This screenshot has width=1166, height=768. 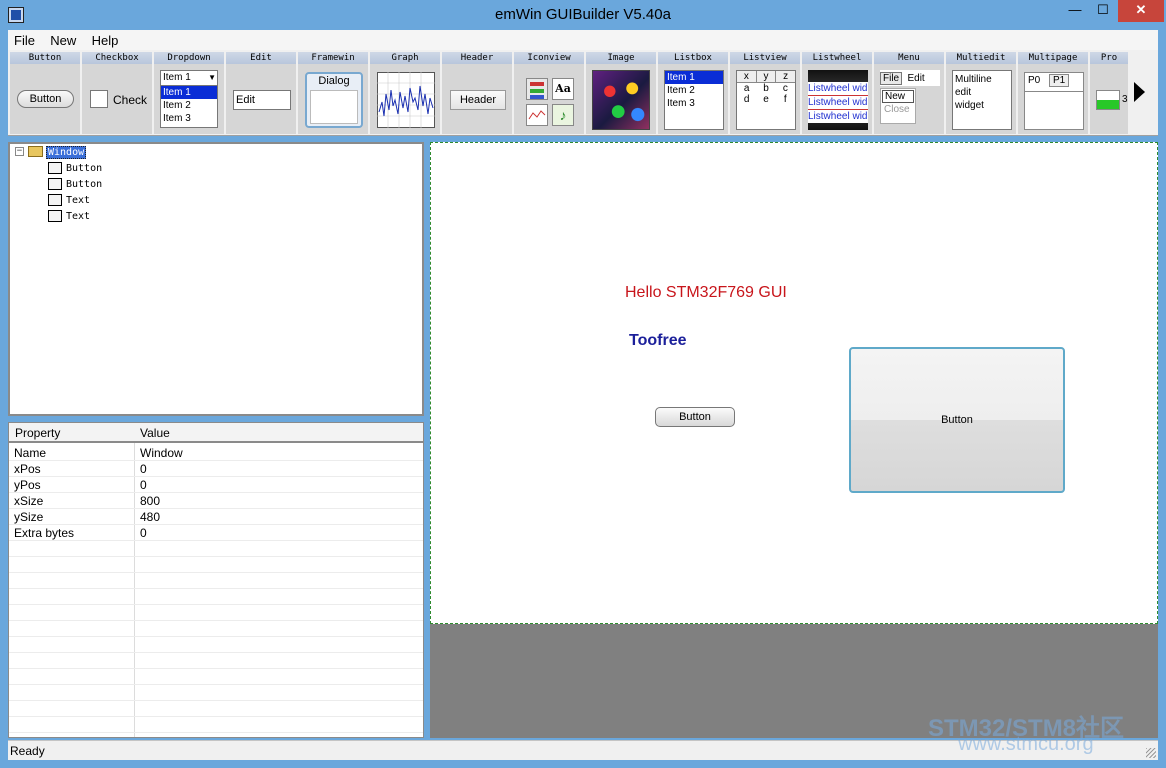 What do you see at coordinates (695, 417) in the screenshot?
I see `canvas-button-small: Button` at bounding box center [695, 417].